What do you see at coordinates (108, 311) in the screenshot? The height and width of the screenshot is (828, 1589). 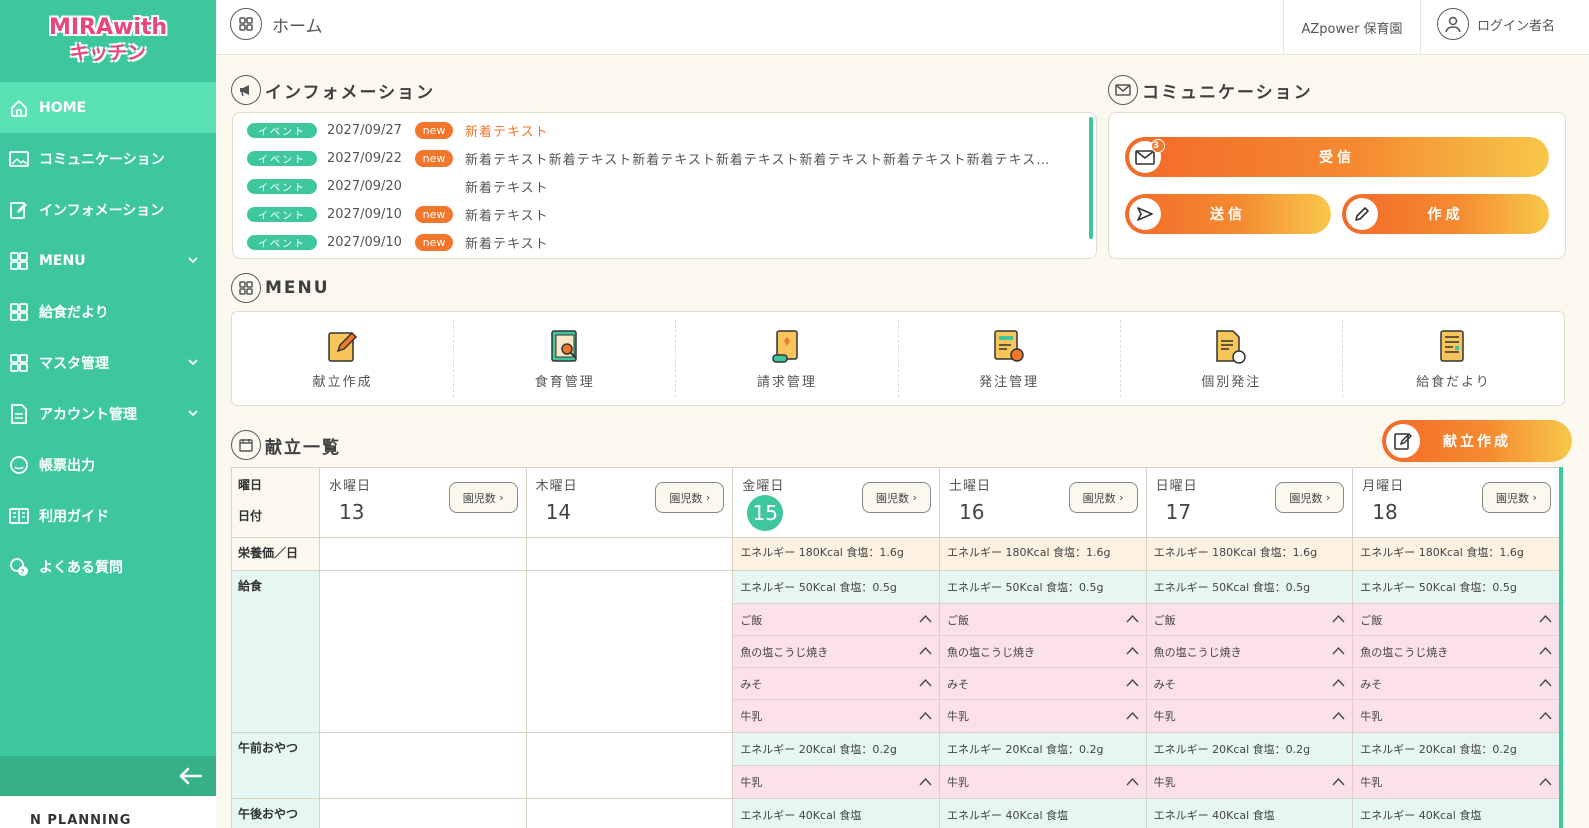 I see `sidebar-item-4: 給食だより` at bounding box center [108, 311].